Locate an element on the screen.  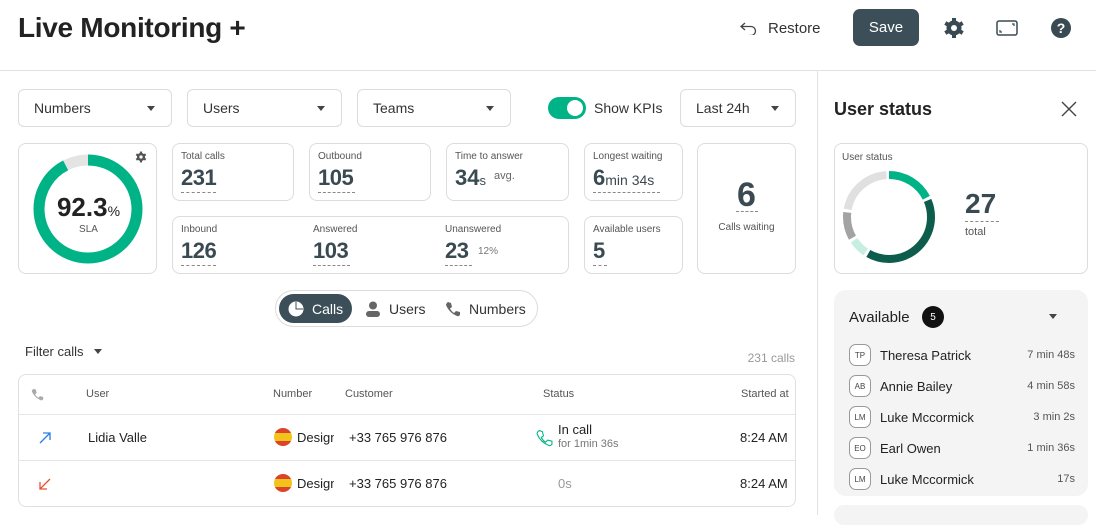
show-kpis-toggle is located at coordinates (567, 108).